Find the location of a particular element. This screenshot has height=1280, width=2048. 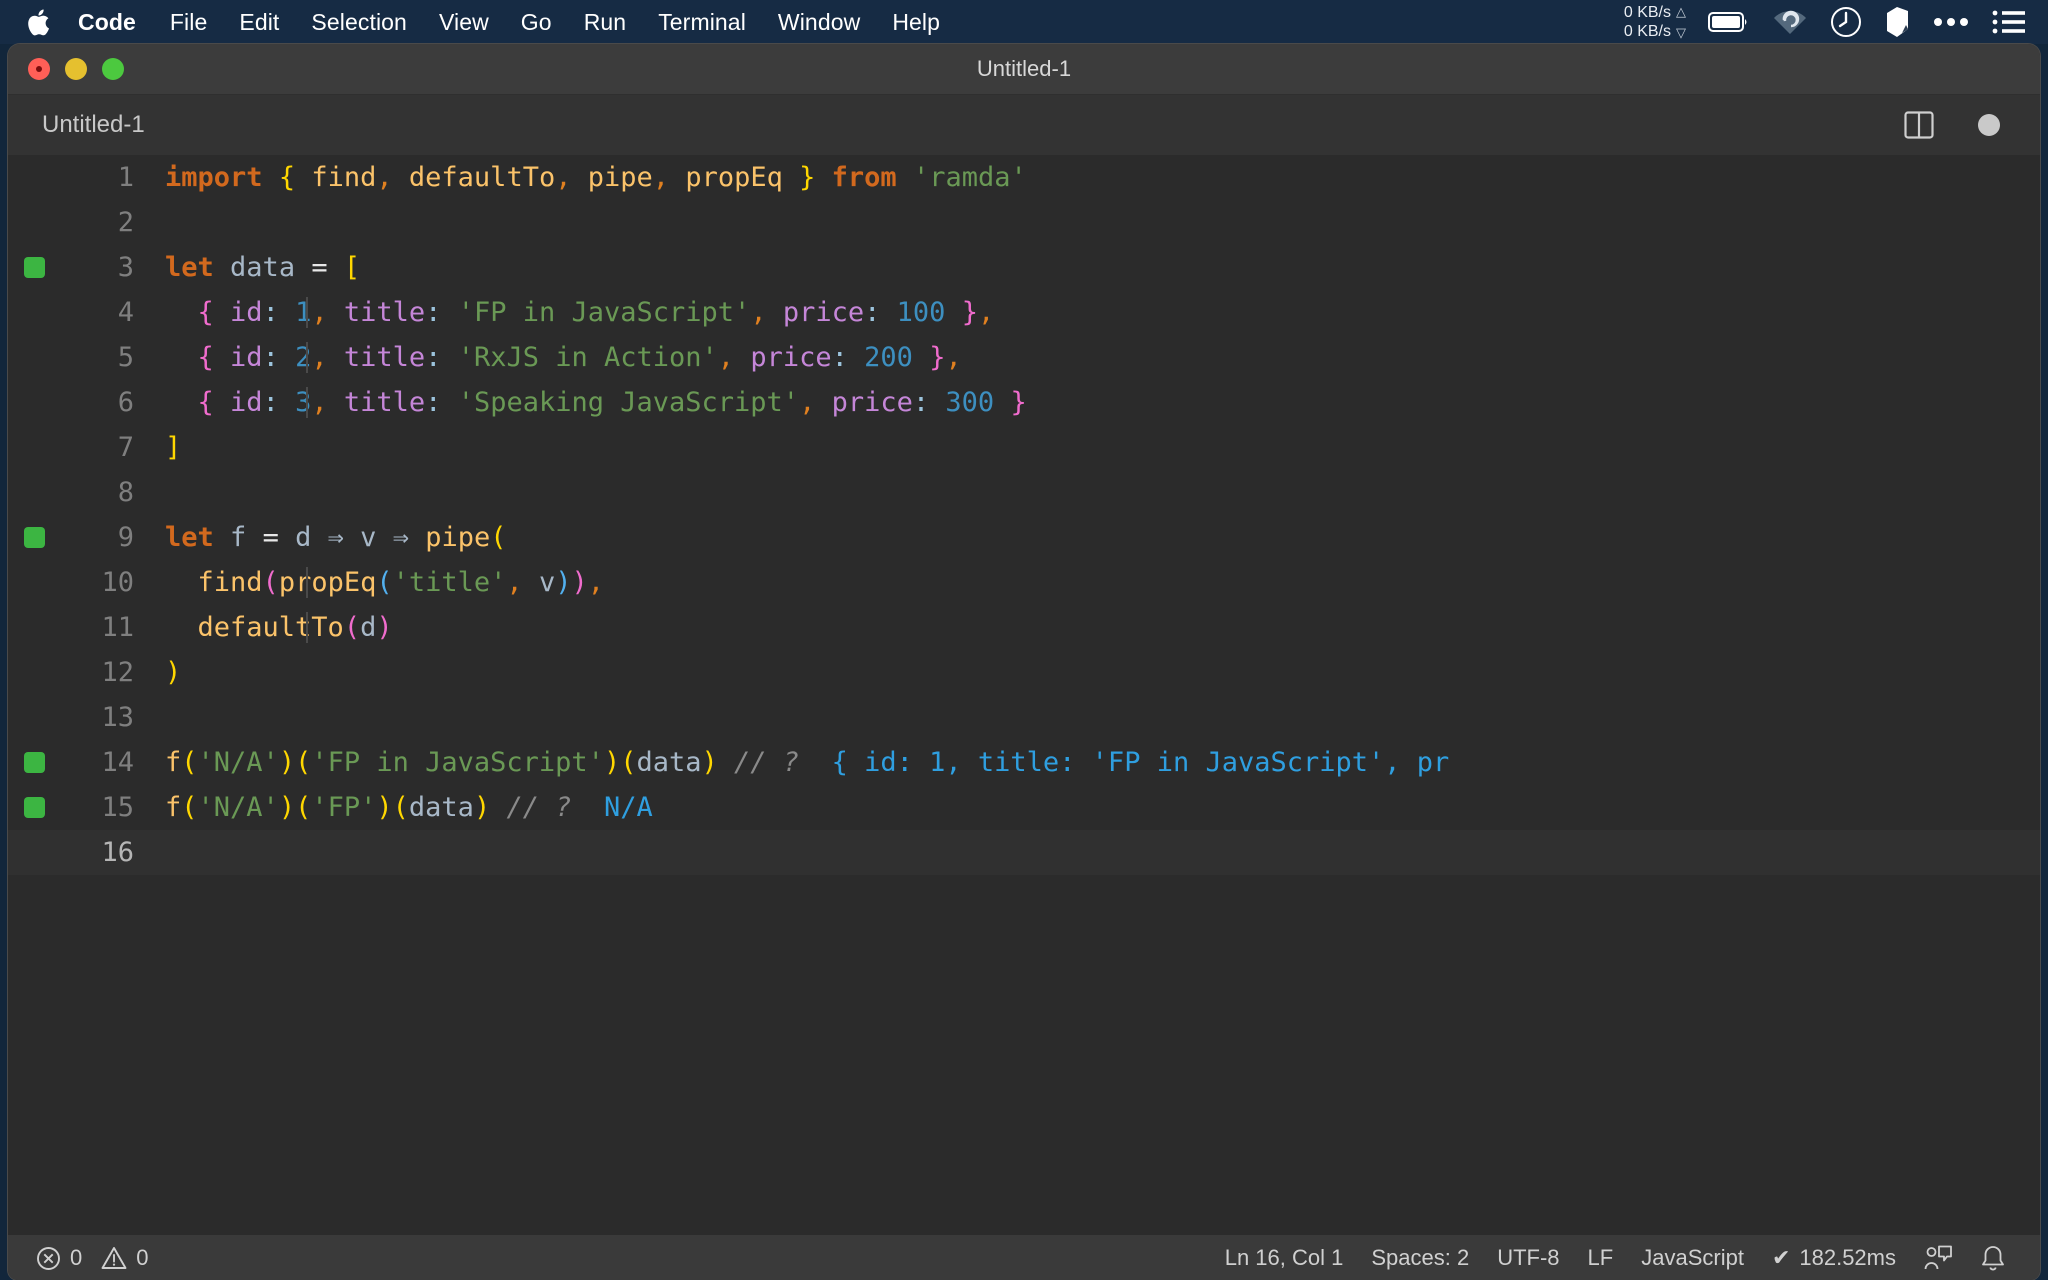

line-number: 6 is located at coordinates (125, 402).